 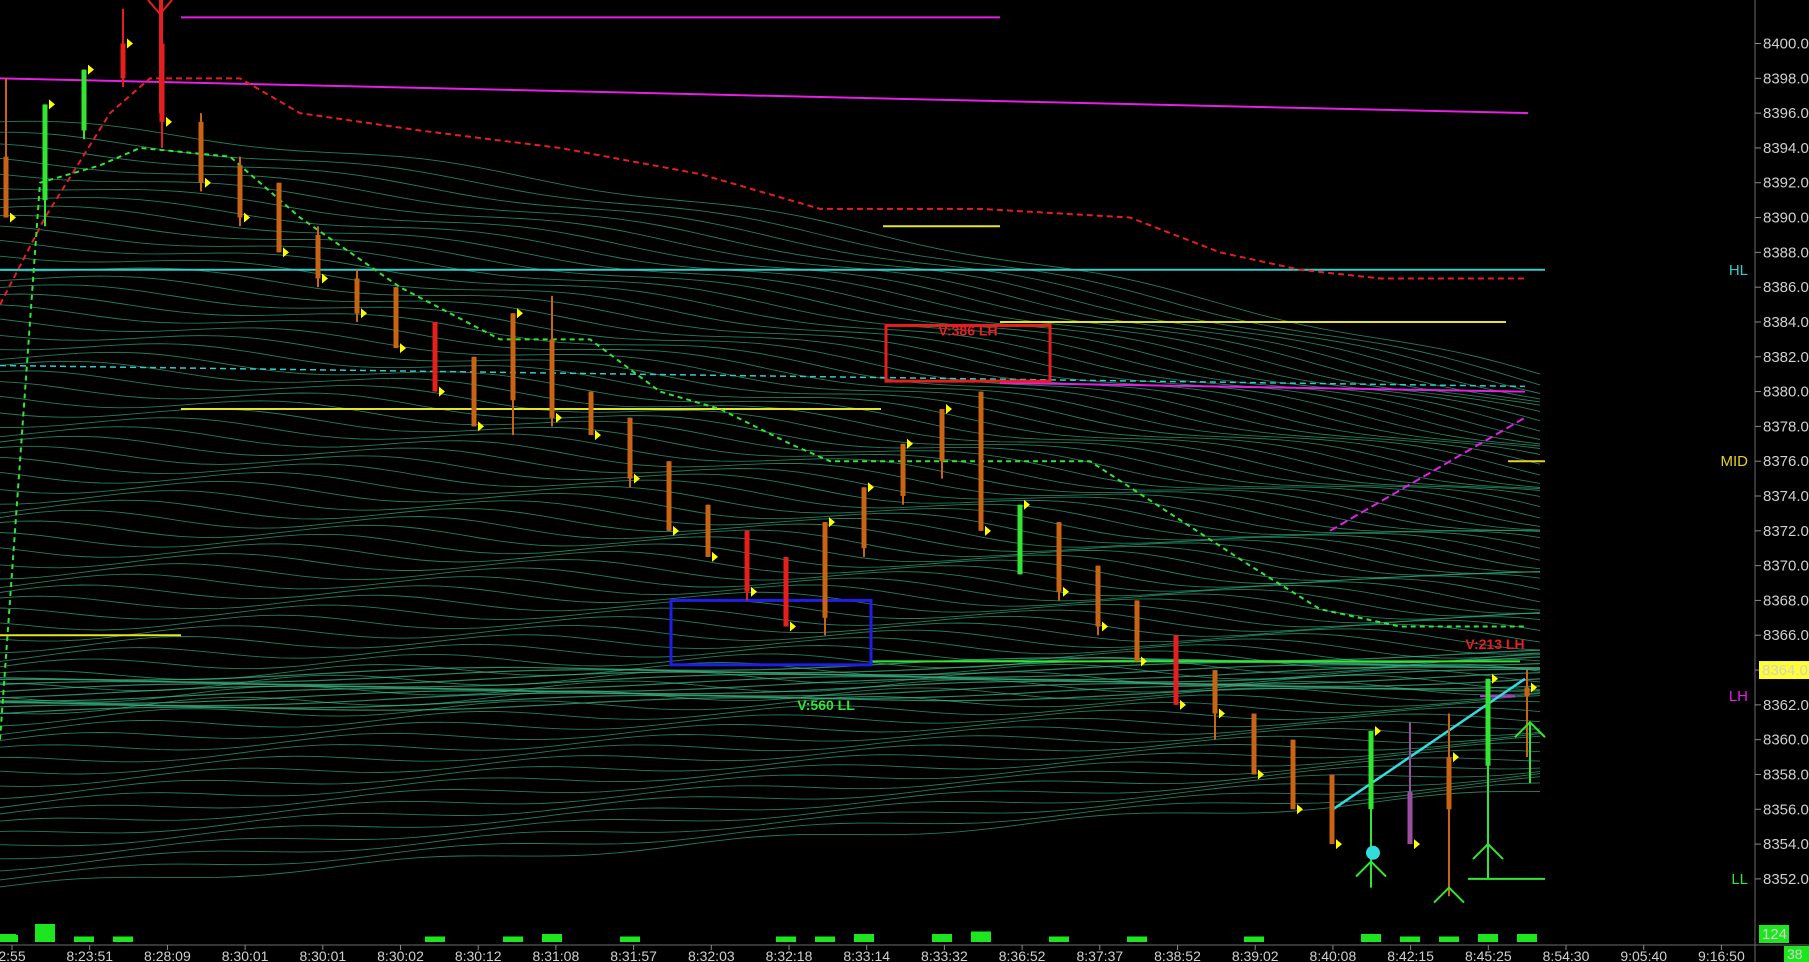 I want to click on price-tick-label: 8358.0, so click(x=1786, y=774).